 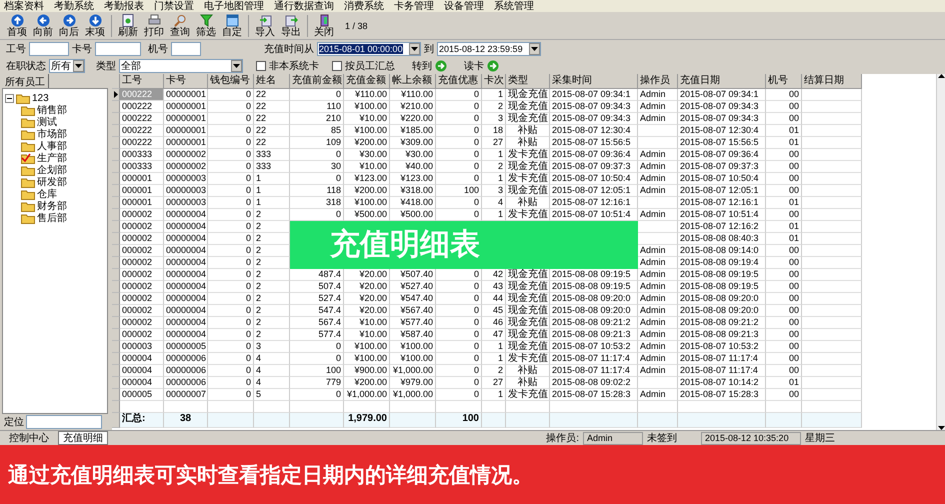 What do you see at coordinates (124, 6) in the screenshot?
I see `menu-item: 考勤报表` at bounding box center [124, 6].